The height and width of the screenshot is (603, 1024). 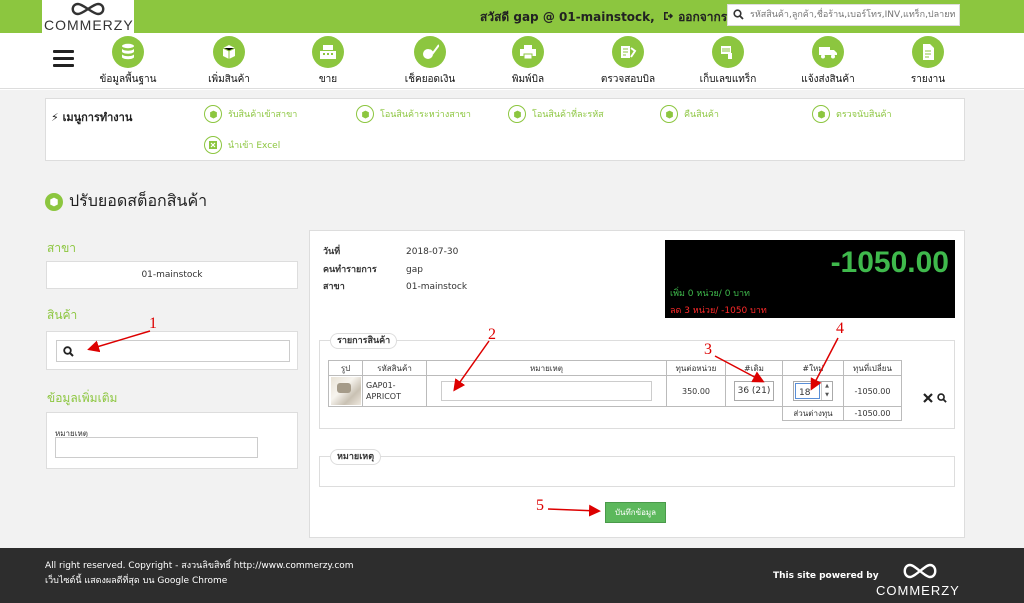 What do you see at coordinates (920, 580) in the screenshot?
I see `footer-logo: COMMERZY` at bounding box center [920, 580].